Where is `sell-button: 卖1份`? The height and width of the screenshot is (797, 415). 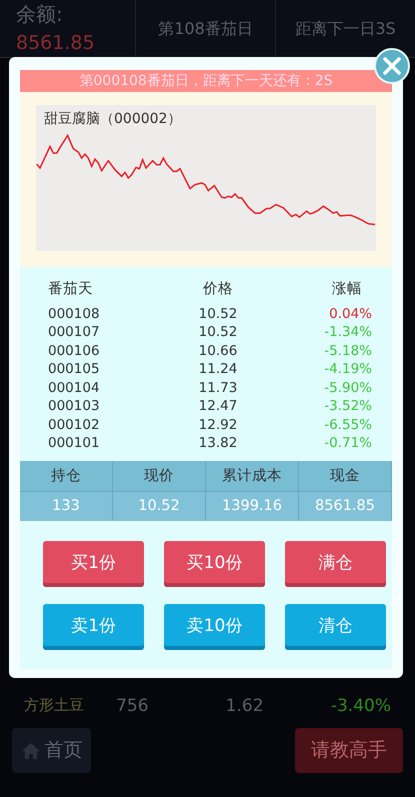
sell-button: 卖1份 is located at coordinates (93, 627).